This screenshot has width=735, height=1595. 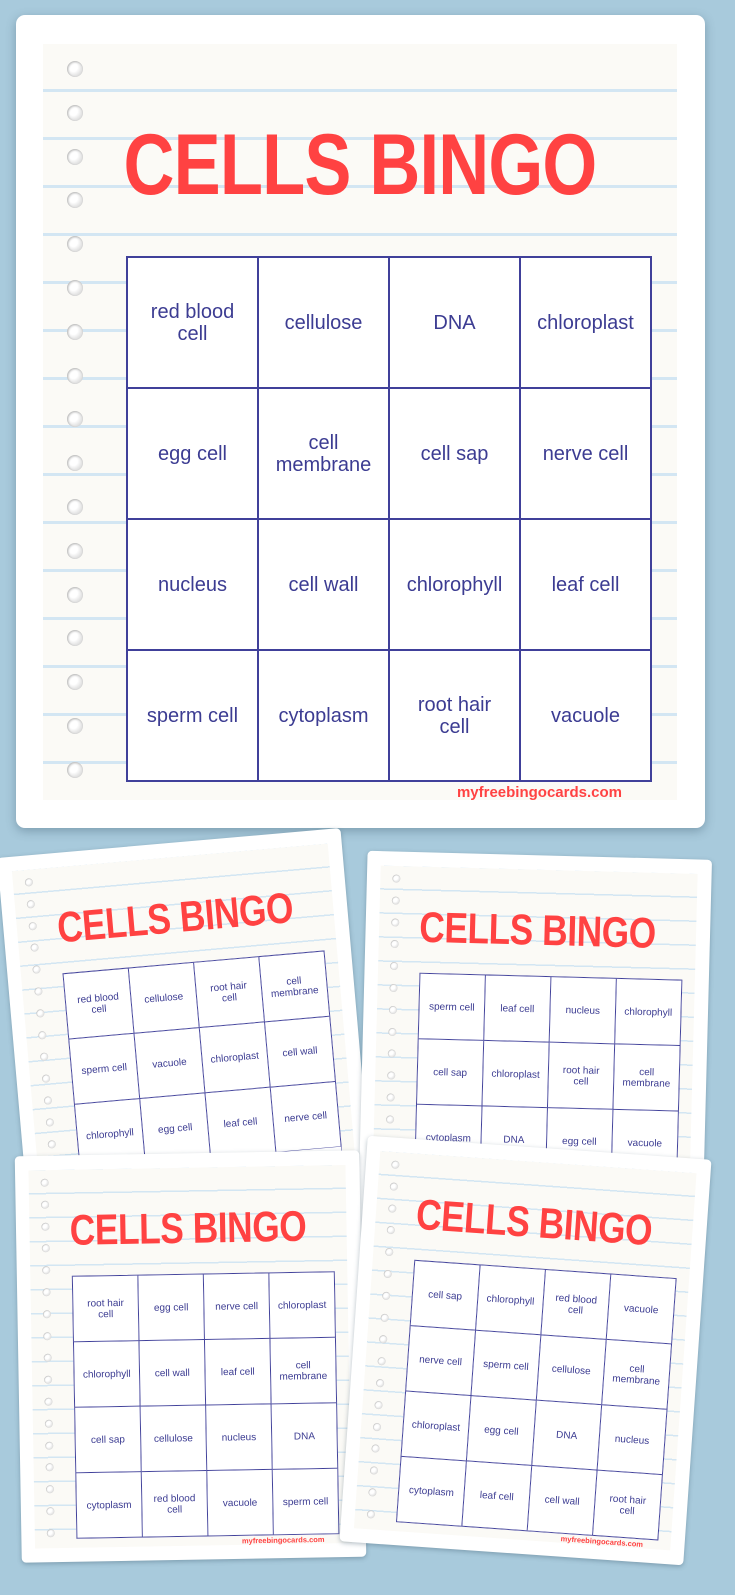 I want to click on bingo-cell-label: leaf cell, so click(x=240, y=1122).